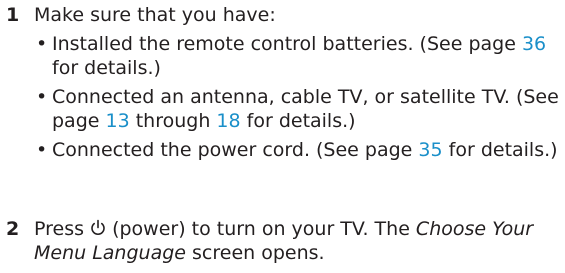 This screenshot has width=565, height=273. What do you see at coordinates (155, 15) in the screenshot?
I see `step-intro-text: Make sure that you have:` at bounding box center [155, 15].